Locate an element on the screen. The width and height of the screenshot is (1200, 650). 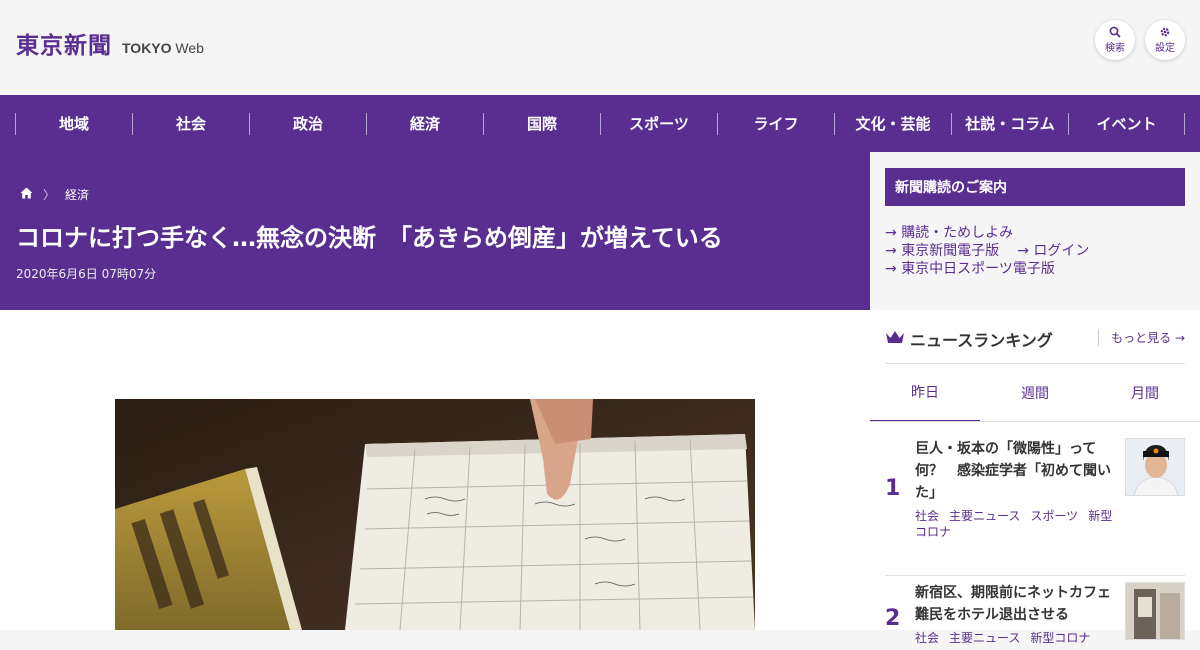
tab-weekly: 週間 is located at coordinates (1035, 393).